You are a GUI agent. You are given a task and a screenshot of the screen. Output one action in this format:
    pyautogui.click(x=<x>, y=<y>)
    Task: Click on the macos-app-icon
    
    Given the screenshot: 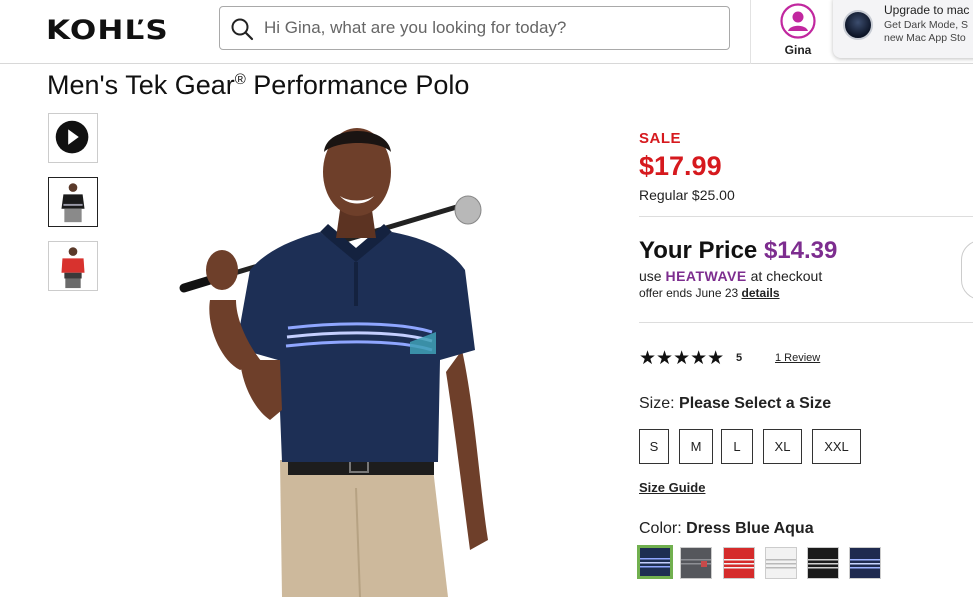 What is the action you would take?
    pyautogui.click(x=858, y=25)
    